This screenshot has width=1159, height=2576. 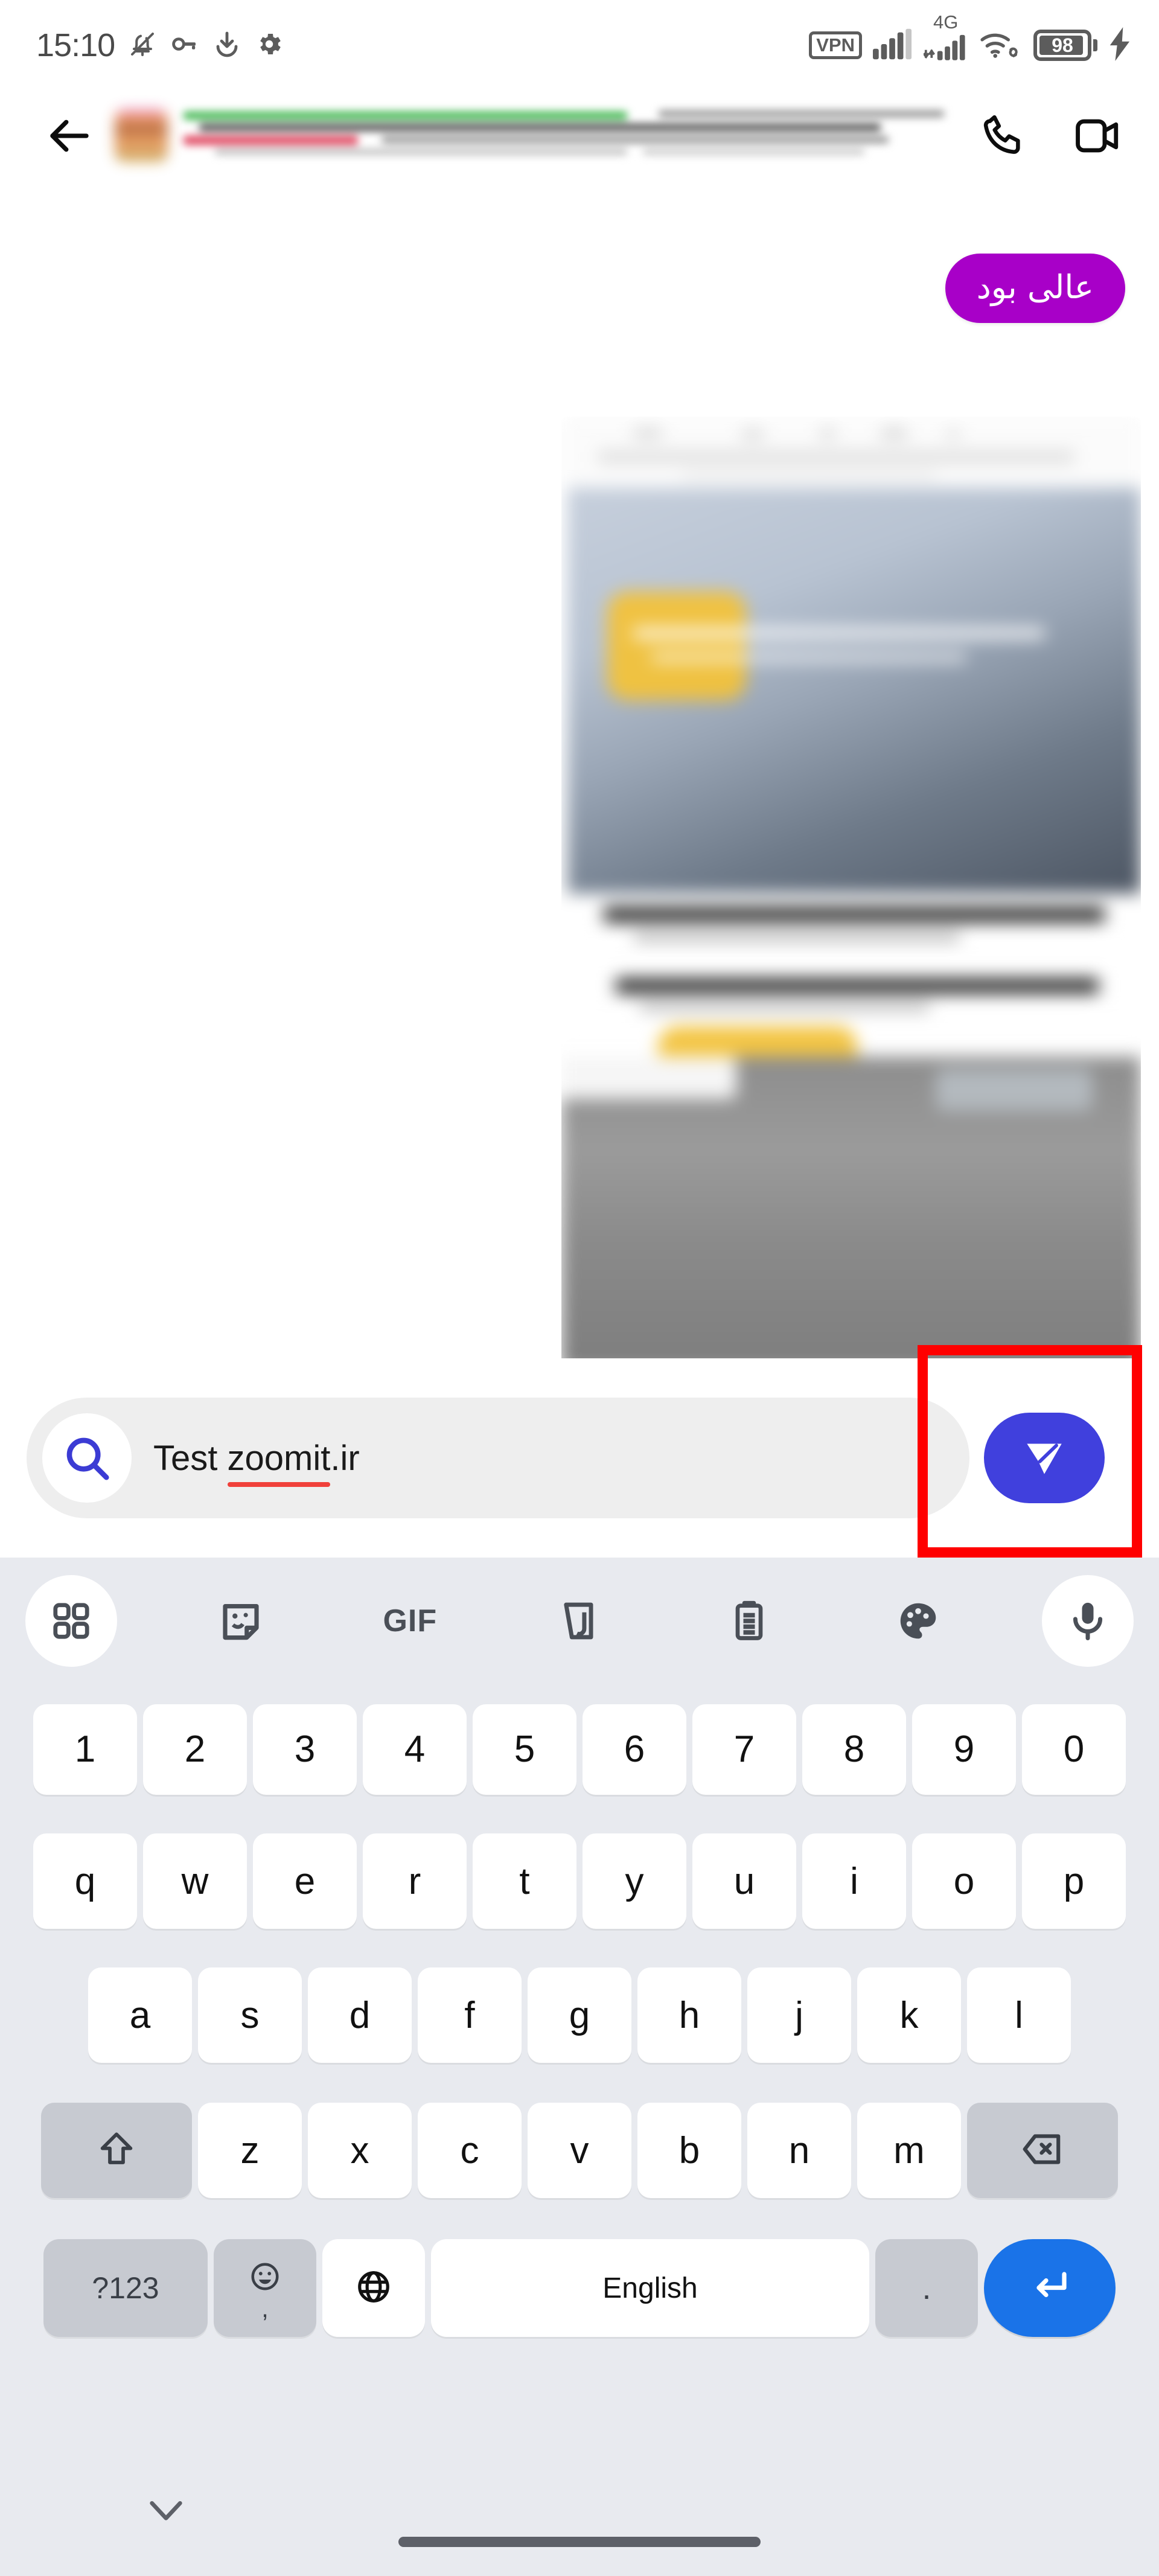 I want to click on emoji-smiley-icon, so click(x=265, y=2278).